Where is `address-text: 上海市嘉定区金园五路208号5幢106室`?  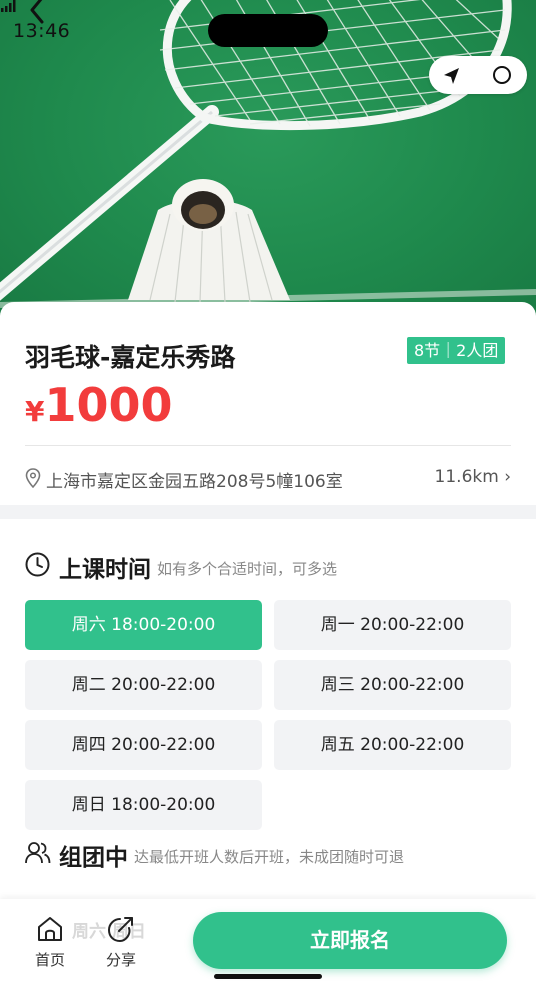
address-text: 上海市嘉定区金园五路208号5幢106室 is located at coordinates (194, 482).